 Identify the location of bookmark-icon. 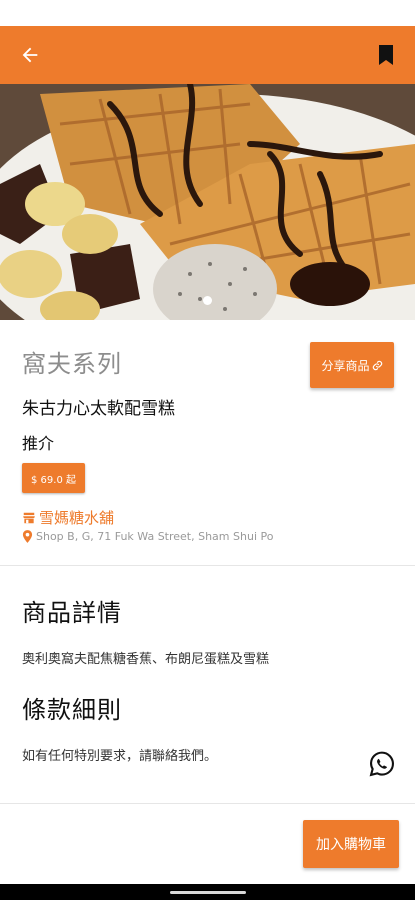
(386, 55).